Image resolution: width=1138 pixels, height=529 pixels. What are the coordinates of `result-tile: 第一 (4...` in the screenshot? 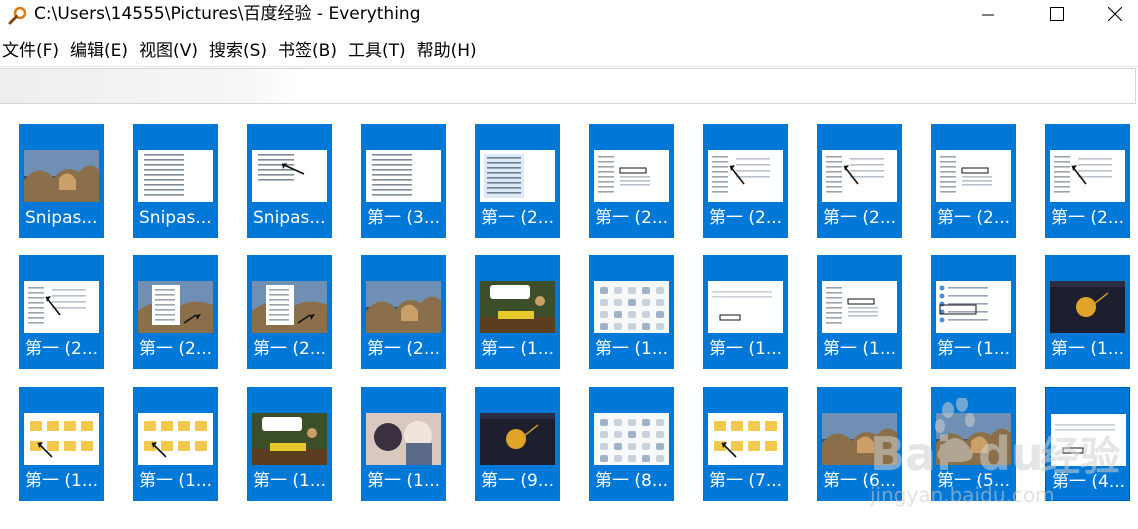 It's located at (1087, 444).